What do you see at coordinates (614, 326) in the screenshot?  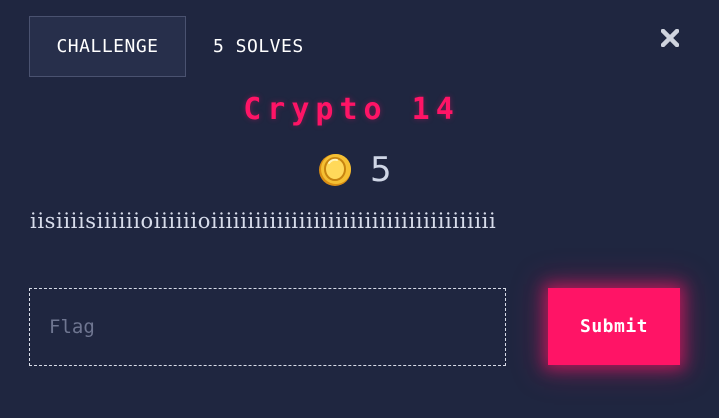 I see `submit-button: Submit` at bounding box center [614, 326].